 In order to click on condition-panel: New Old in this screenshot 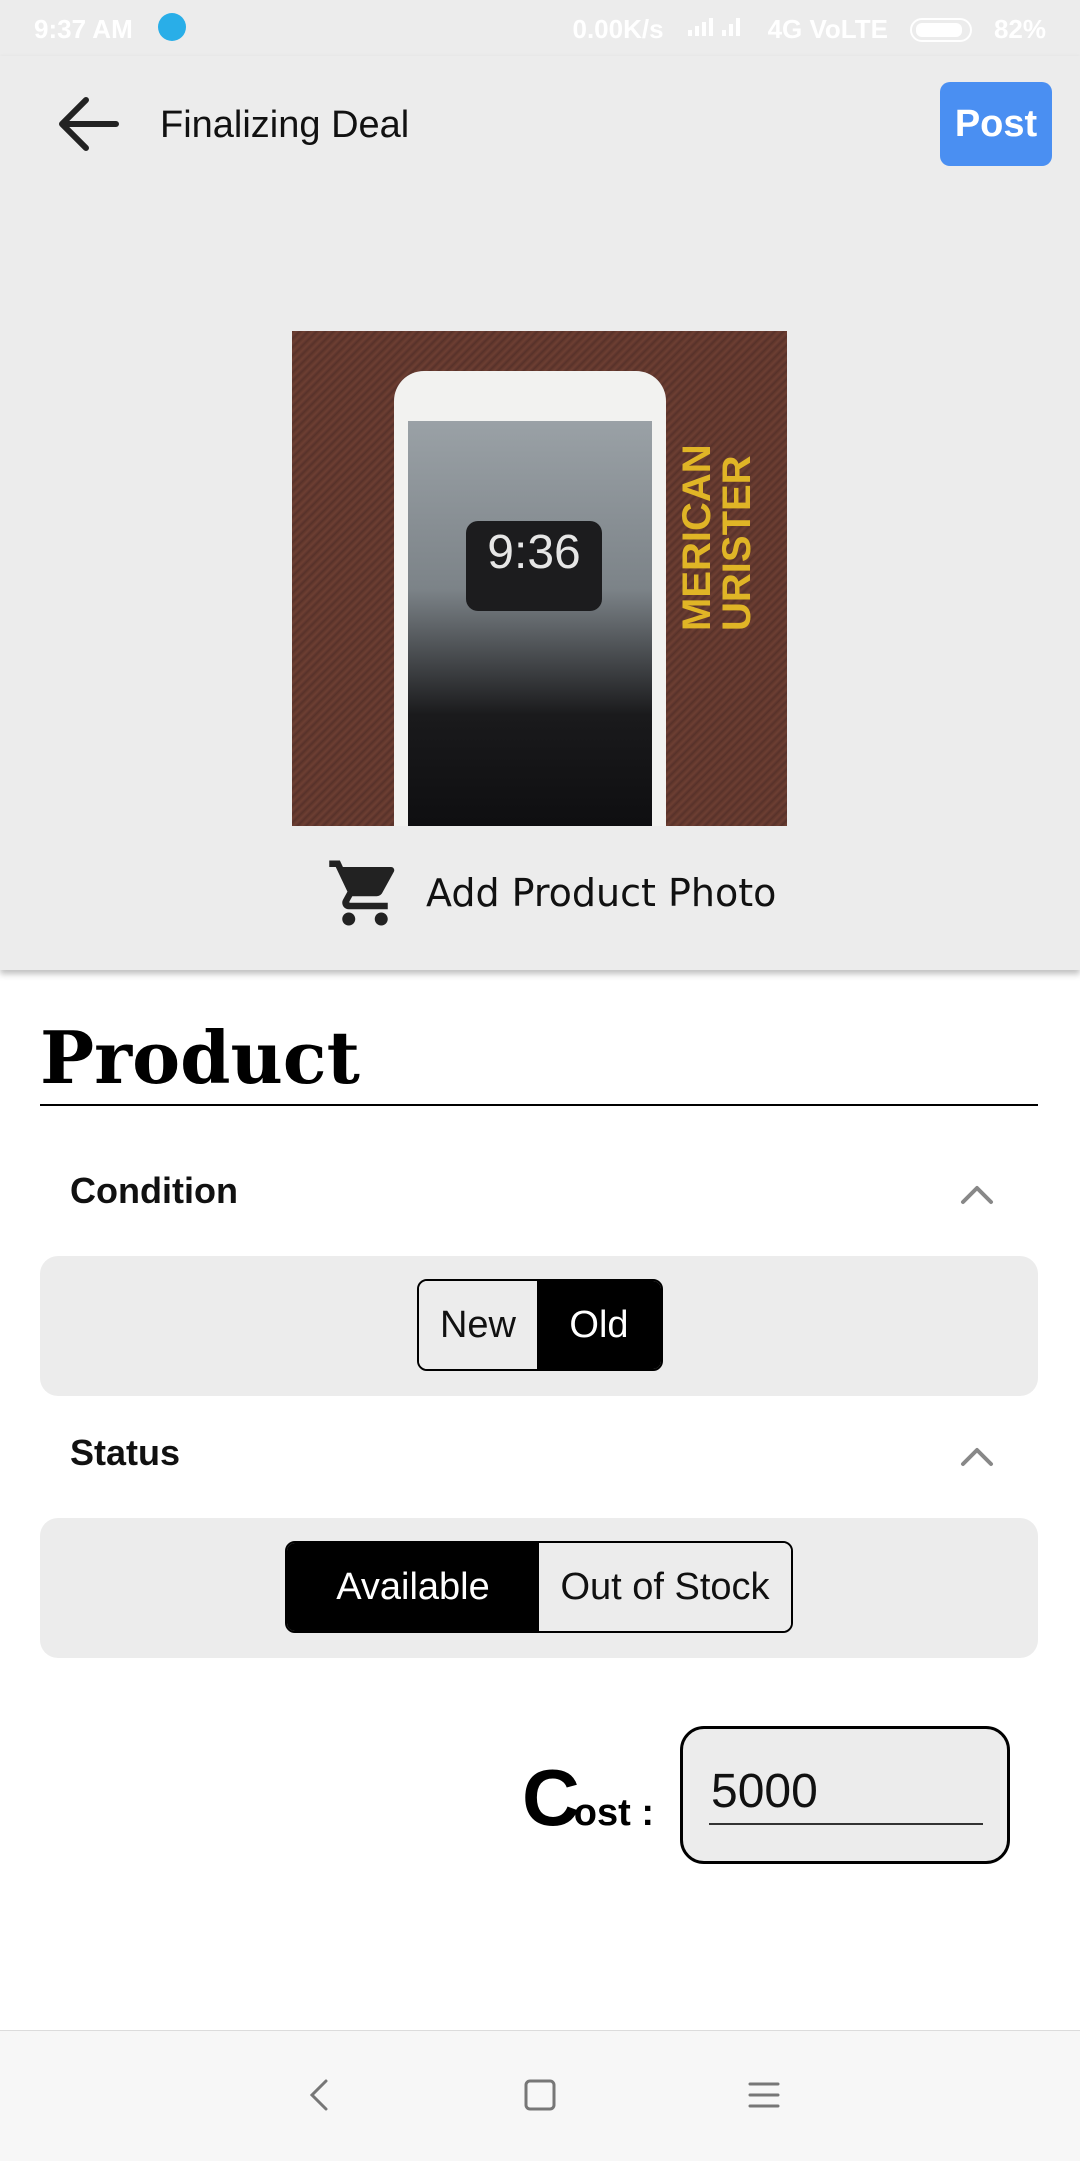, I will do `click(539, 1326)`.